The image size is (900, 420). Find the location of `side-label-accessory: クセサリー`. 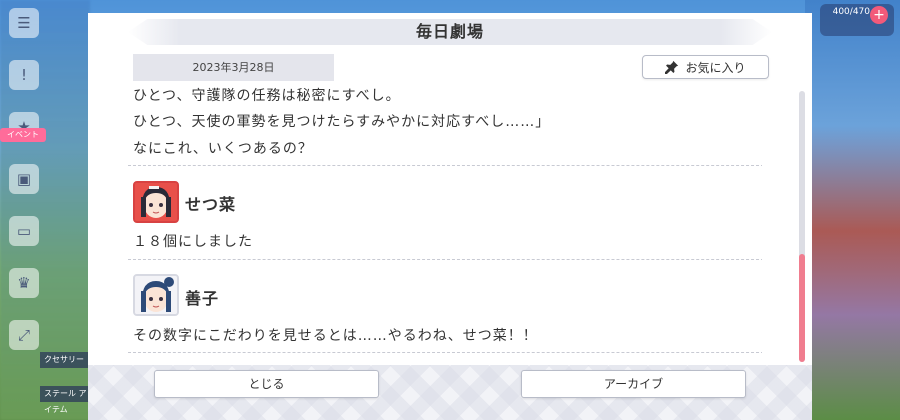

side-label-accessory: クセサリー is located at coordinates (65, 360).